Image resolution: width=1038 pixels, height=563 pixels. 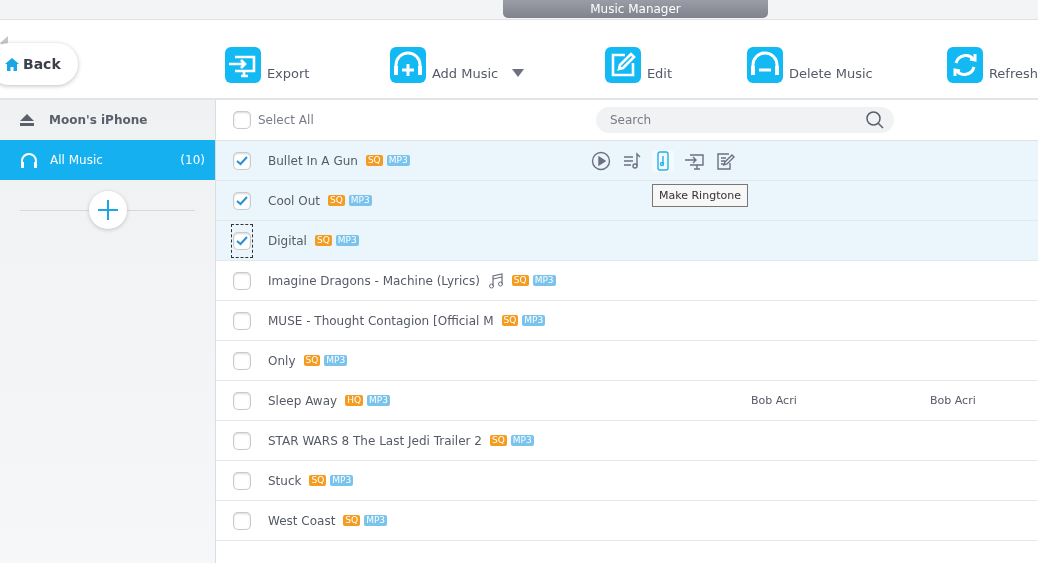 I want to click on back-button: Back, so click(x=39, y=64).